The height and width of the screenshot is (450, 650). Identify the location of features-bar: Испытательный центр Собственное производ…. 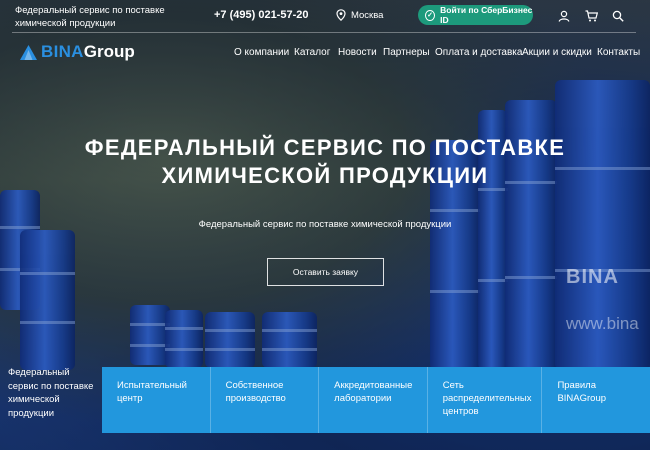
(376, 400).